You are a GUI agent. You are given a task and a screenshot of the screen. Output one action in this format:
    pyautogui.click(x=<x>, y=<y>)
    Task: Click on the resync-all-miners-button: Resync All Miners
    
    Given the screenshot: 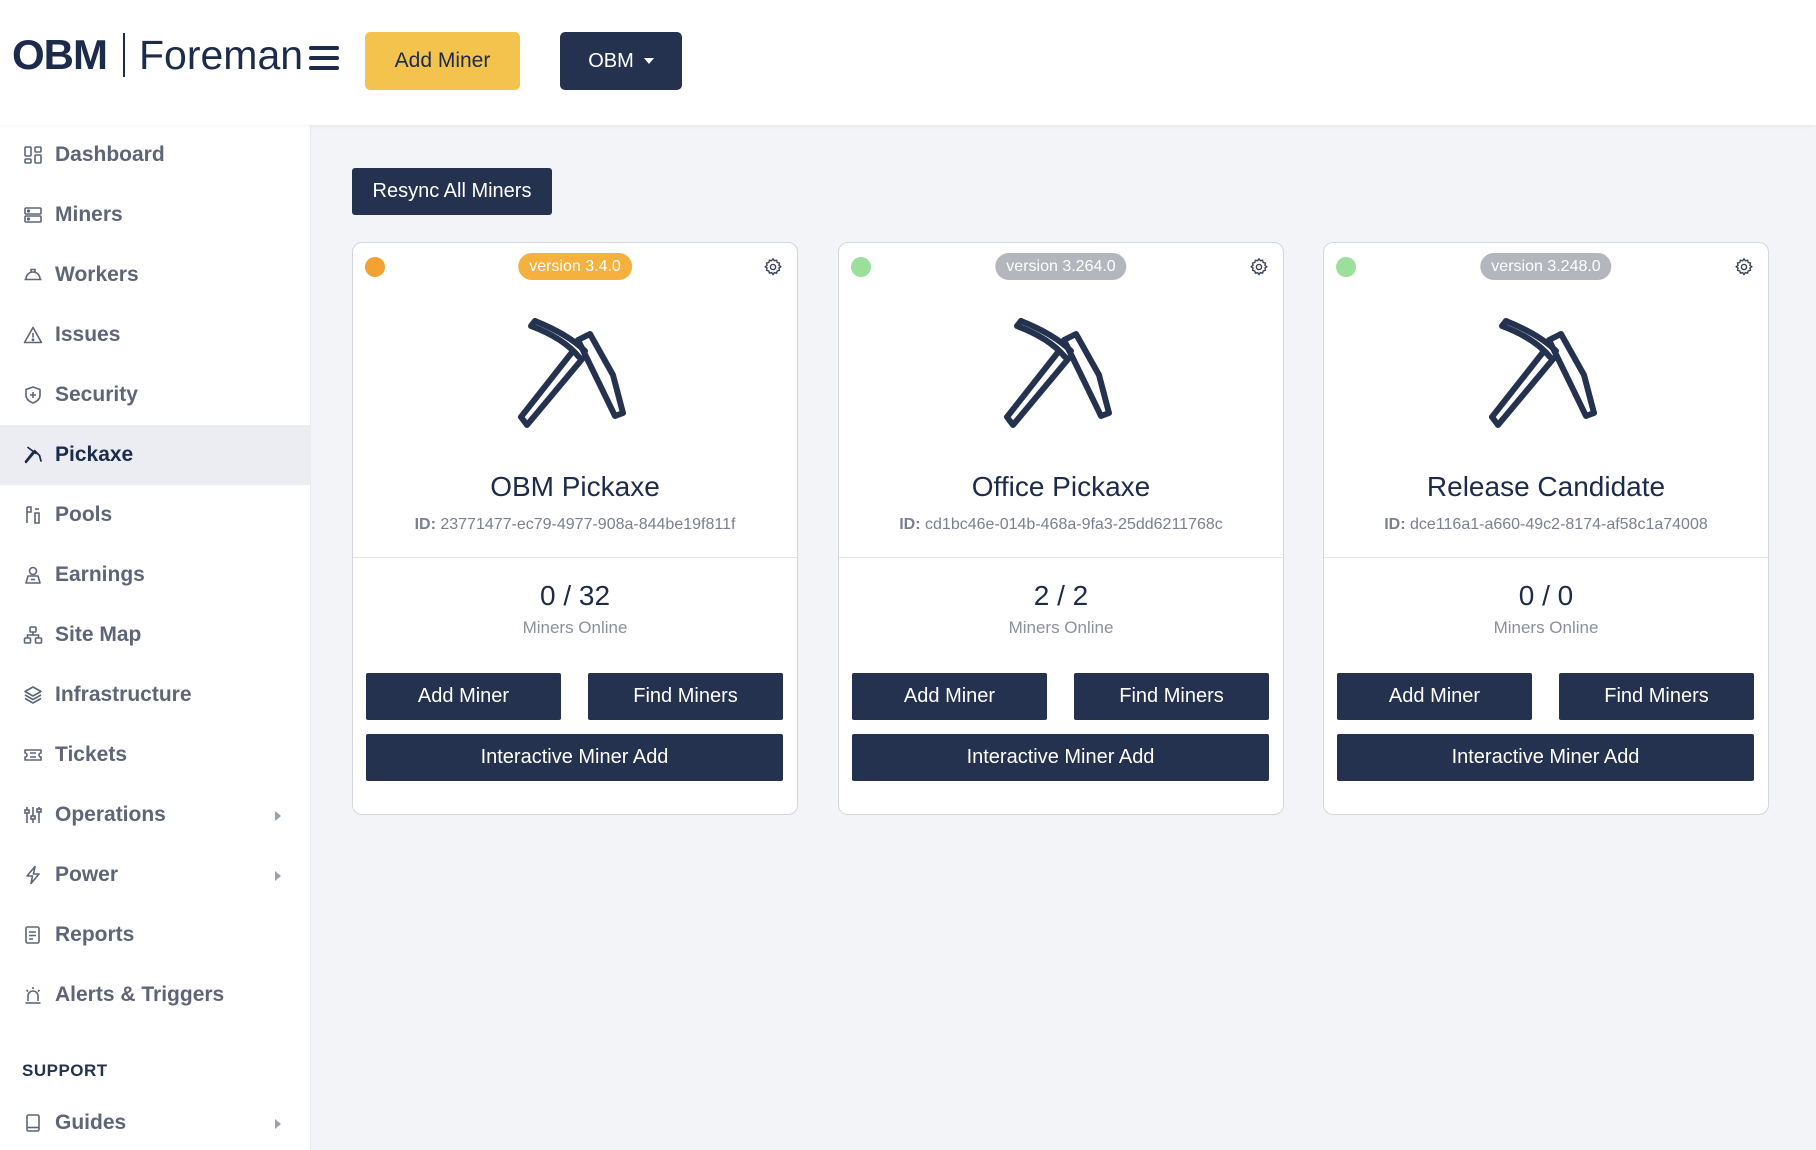 What is the action you would take?
    pyautogui.click(x=452, y=191)
    